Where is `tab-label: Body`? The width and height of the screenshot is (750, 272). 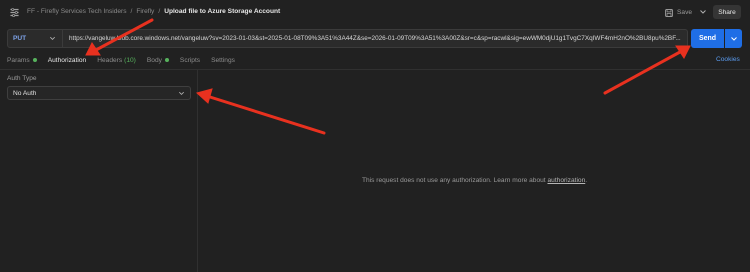
tab-label: Body is located at coordinates (154, 60).